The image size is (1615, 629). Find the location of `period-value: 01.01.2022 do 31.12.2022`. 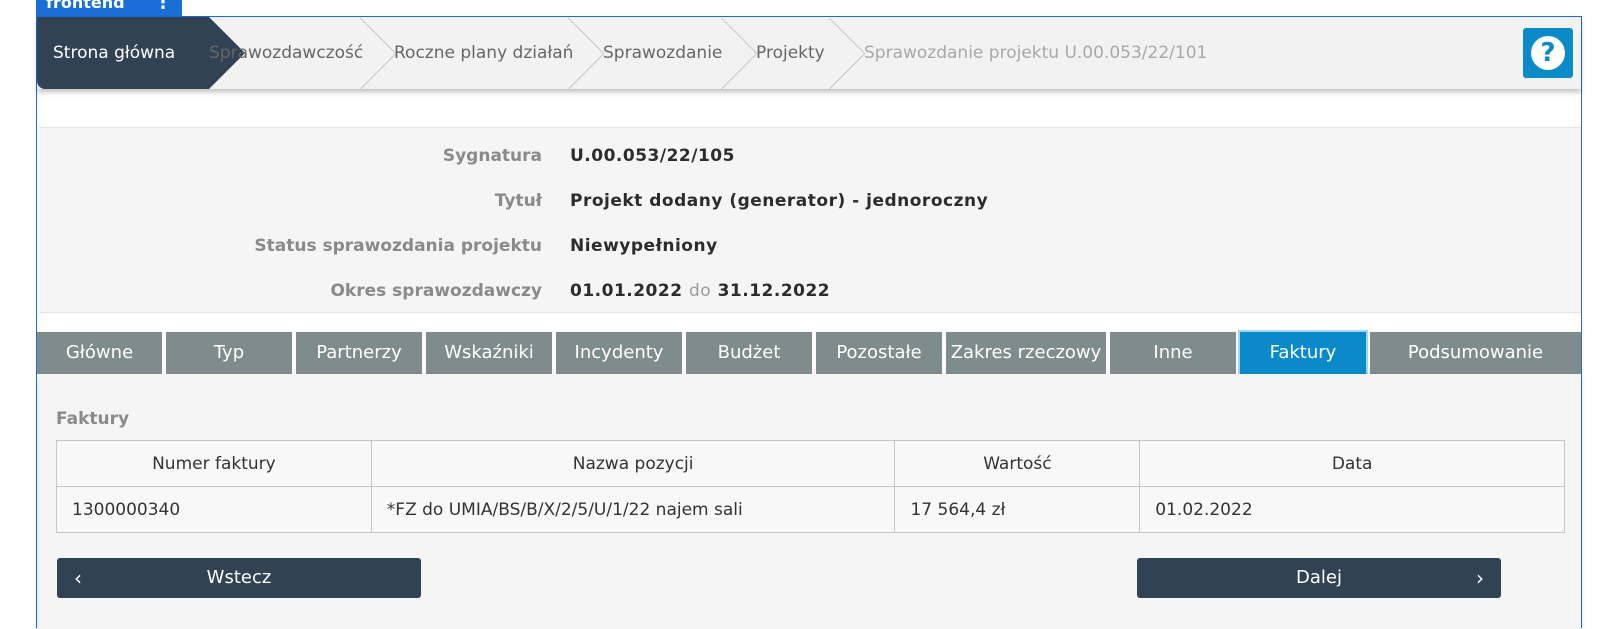

period-value: 01.01.2022 do 31.12.2022 is located at coordinates (700, 291).